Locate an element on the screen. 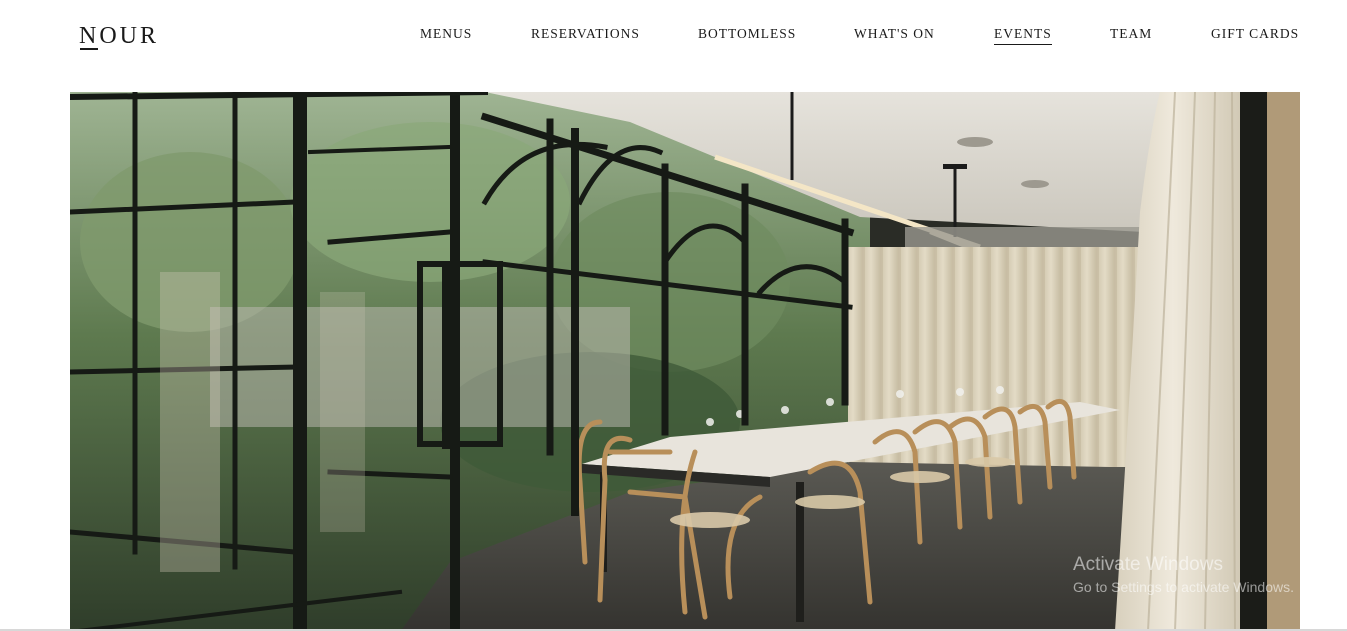 This screenshot has height=631, width=1347. nav-events: EVENTS is located at coordinates (1023, 35).